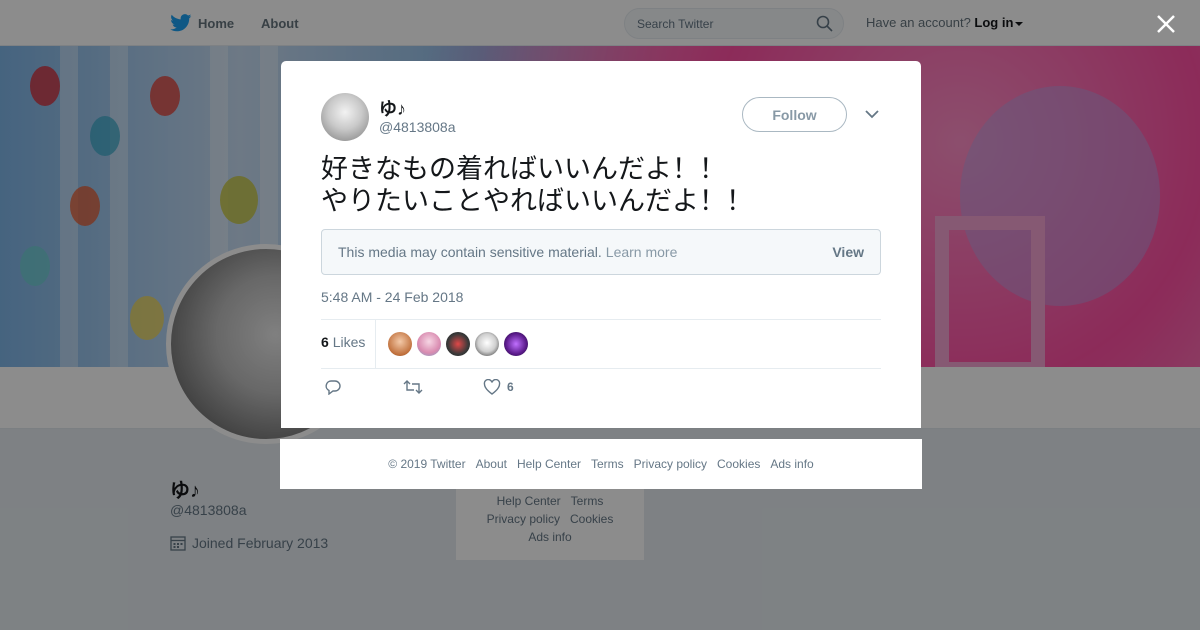  I want to click on close-icon, so click(1166, 24).